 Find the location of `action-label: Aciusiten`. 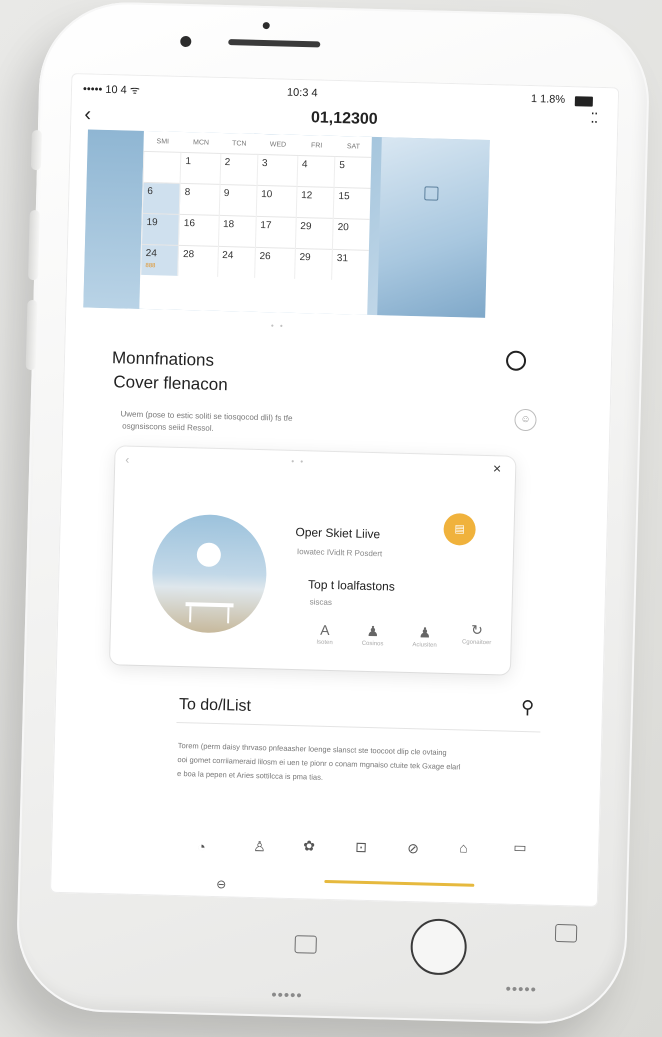

action-label: Aciusiten is located at coordinates (424, 645).